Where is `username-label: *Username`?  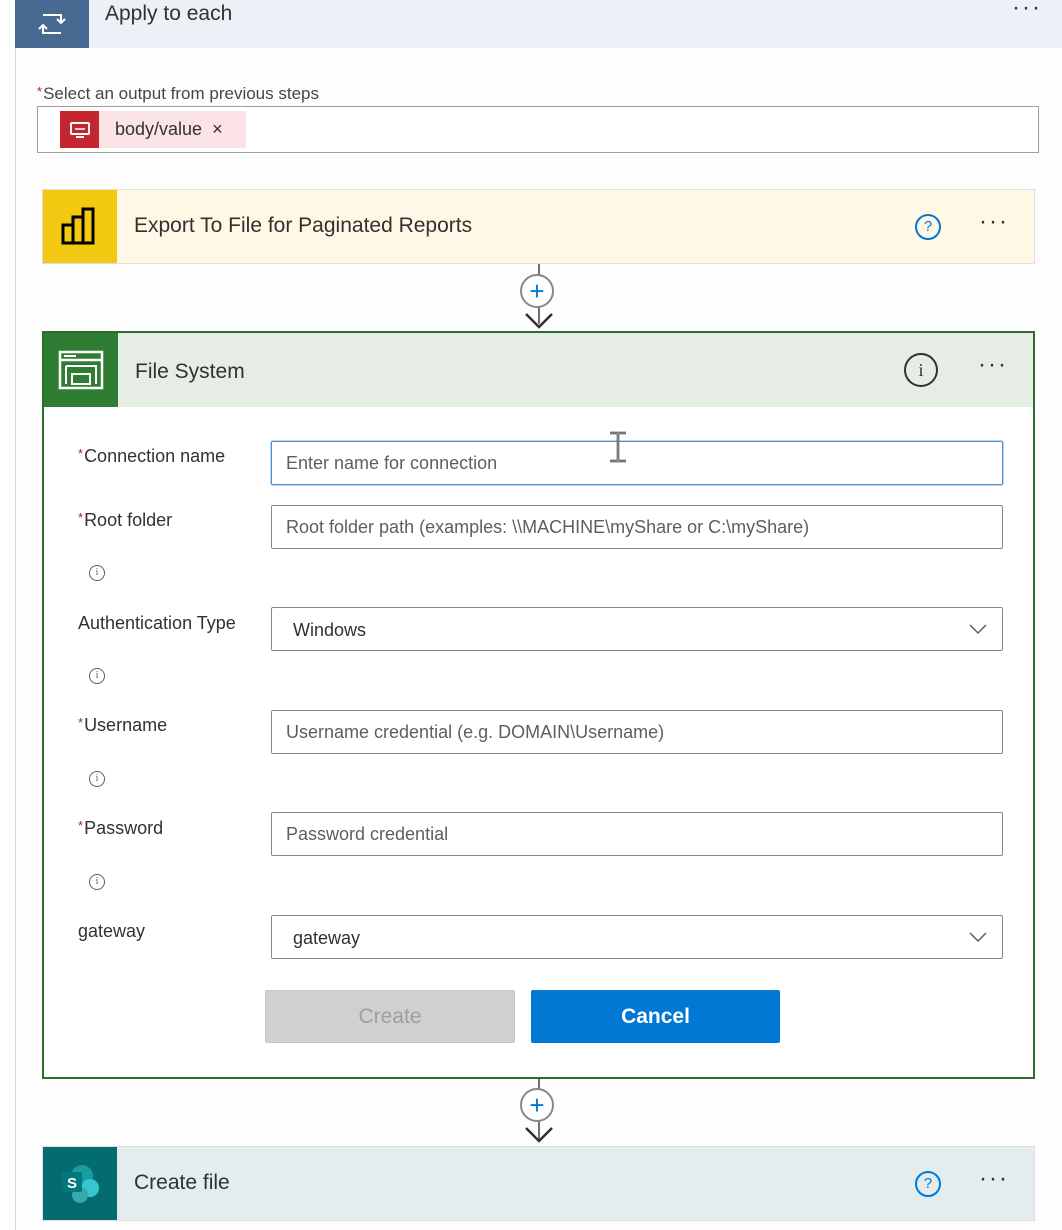 username-label: *Username is located at coordinates (122, 725).